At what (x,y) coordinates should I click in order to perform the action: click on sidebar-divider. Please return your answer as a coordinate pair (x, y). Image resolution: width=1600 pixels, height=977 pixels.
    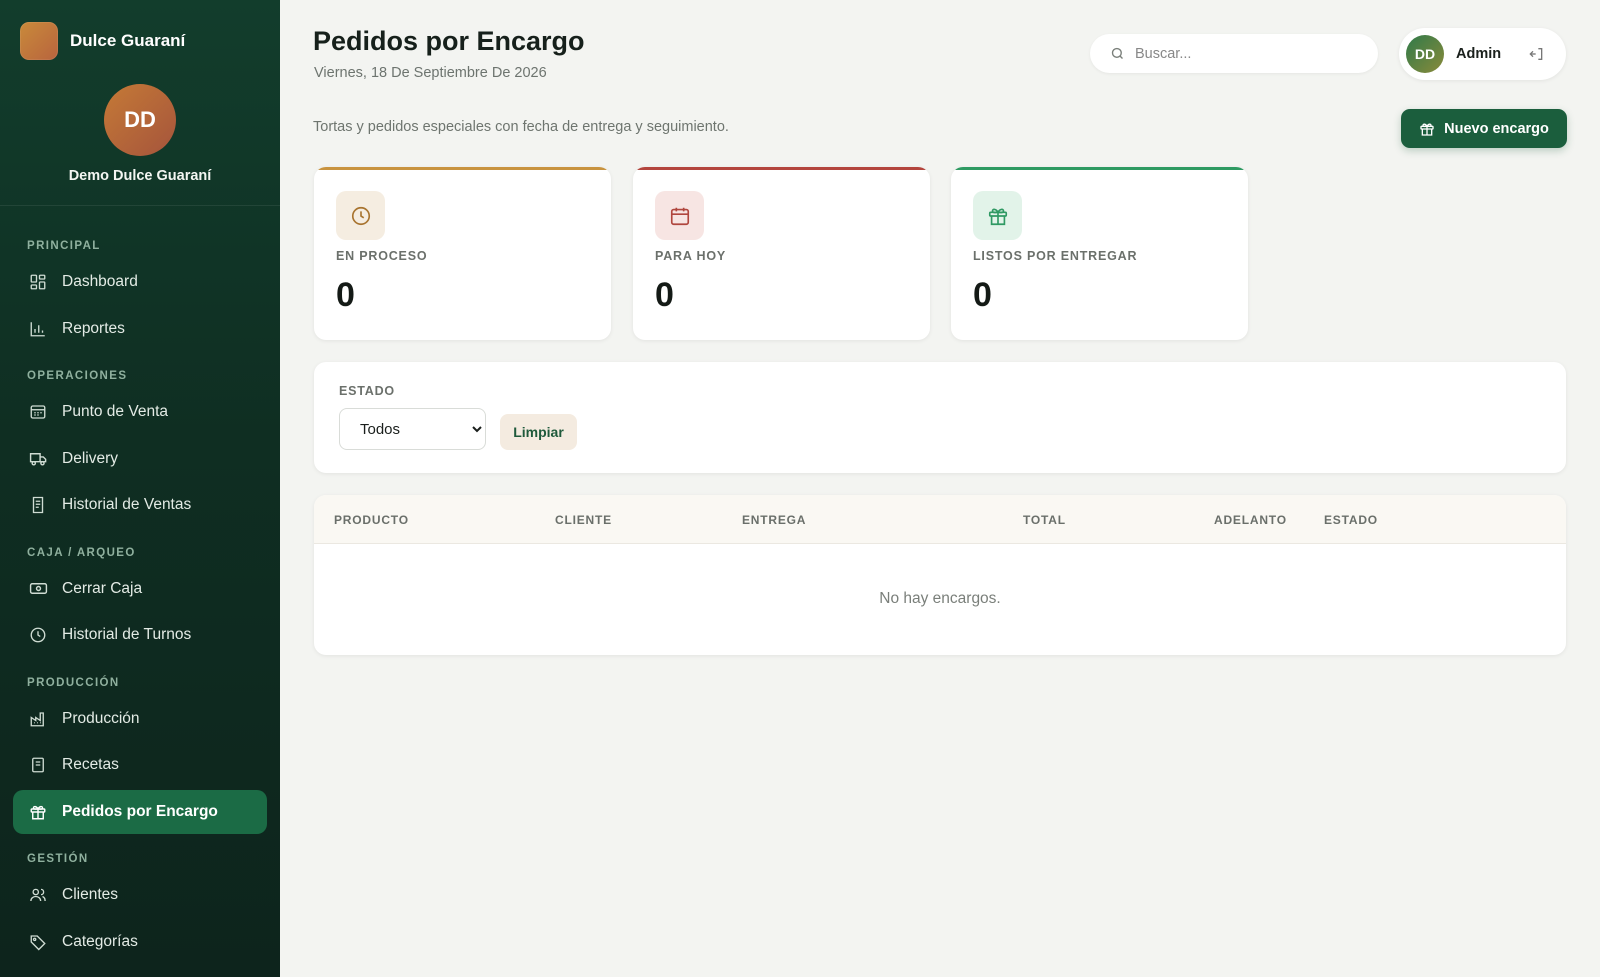
    Looking at the image, I should click on (140, 205).